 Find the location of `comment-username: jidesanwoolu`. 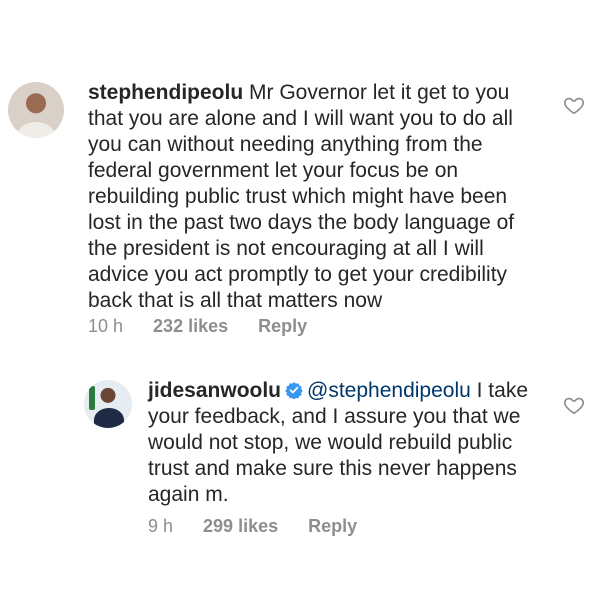

comment-username: jidesanwoolu is located at coordinates (214, 390).